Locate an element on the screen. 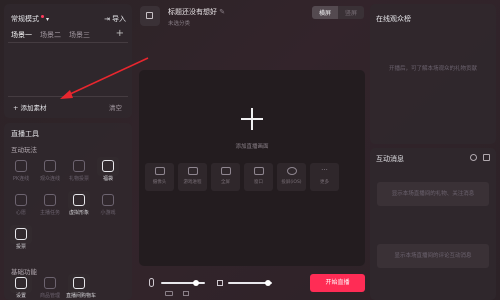 The height and width of the screenshot is (300, 500). comment-messages-placeholder: 显示本场直播间的评论互动消息 is located at coordinates (433, 256).